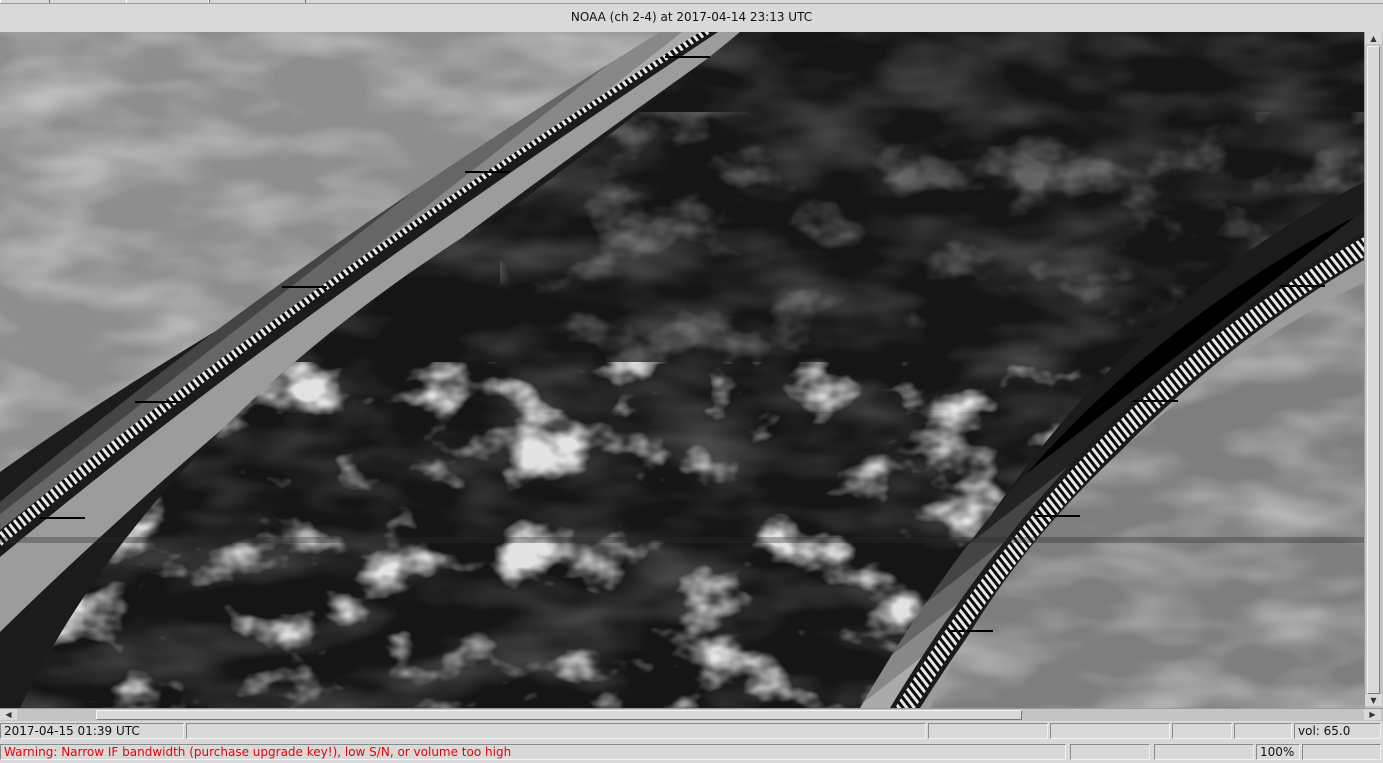 This screenshot has height=763, width=1383. I want to click on scroll-up-icon: ▲, so click(1373, 38).